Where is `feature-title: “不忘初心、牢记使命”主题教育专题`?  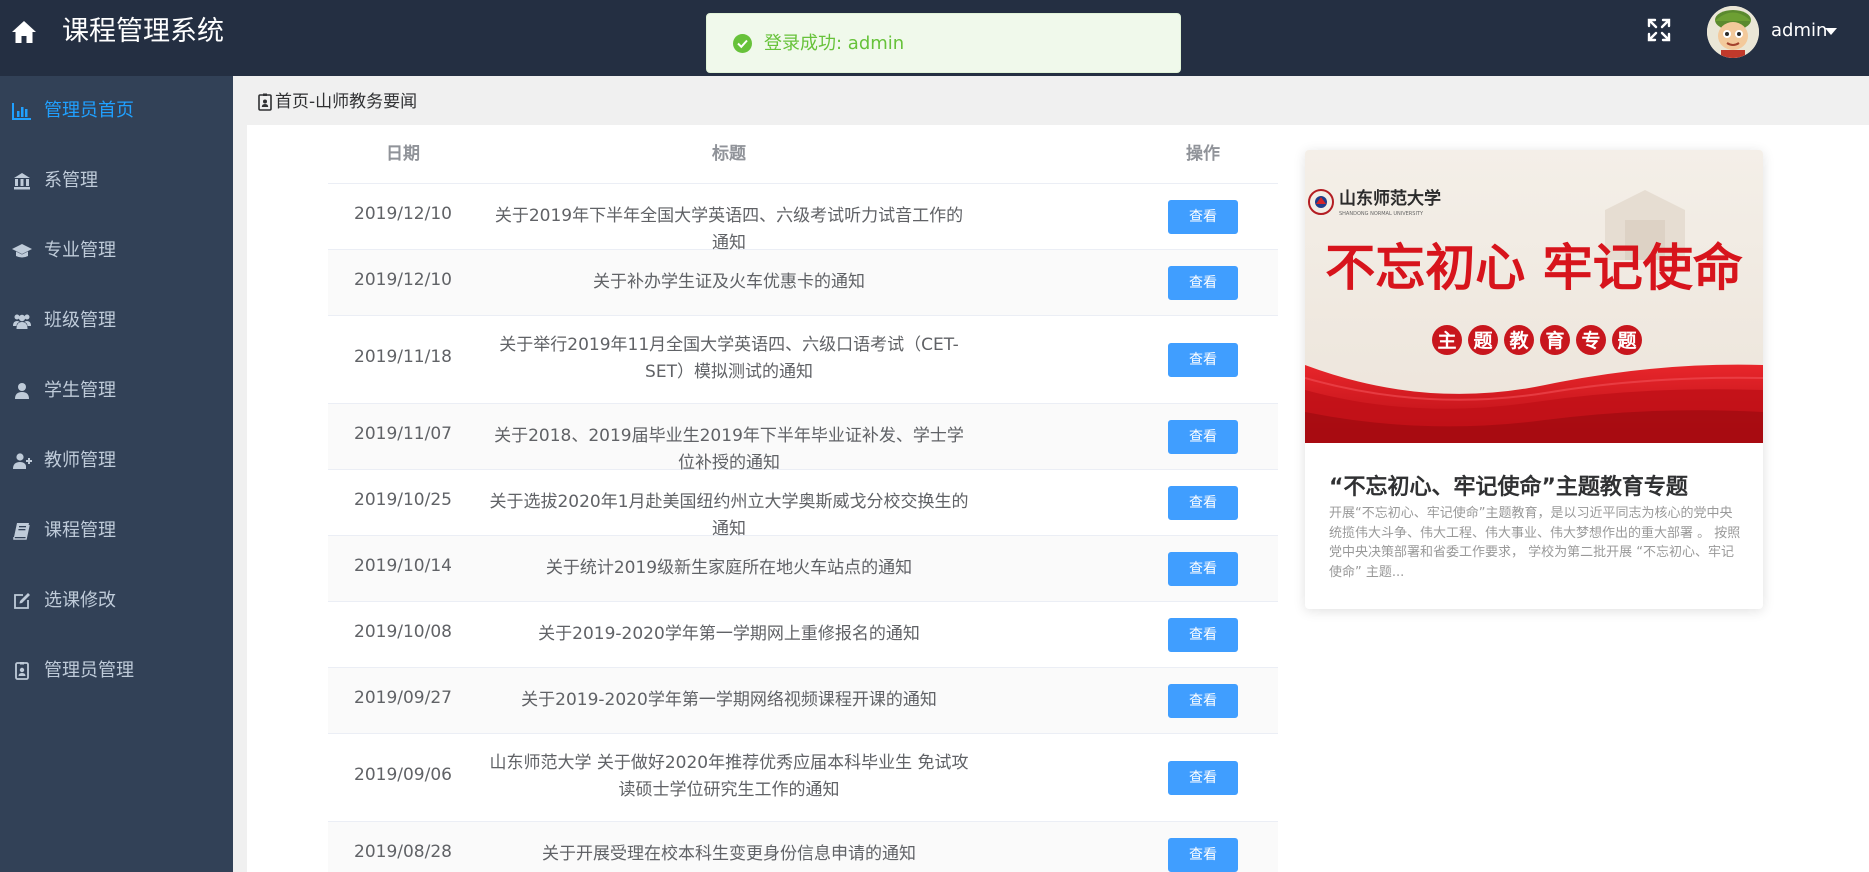 feature-title: “不忘初心、牢记使命”主题教育专题 is located at coordinates (1508, 488).